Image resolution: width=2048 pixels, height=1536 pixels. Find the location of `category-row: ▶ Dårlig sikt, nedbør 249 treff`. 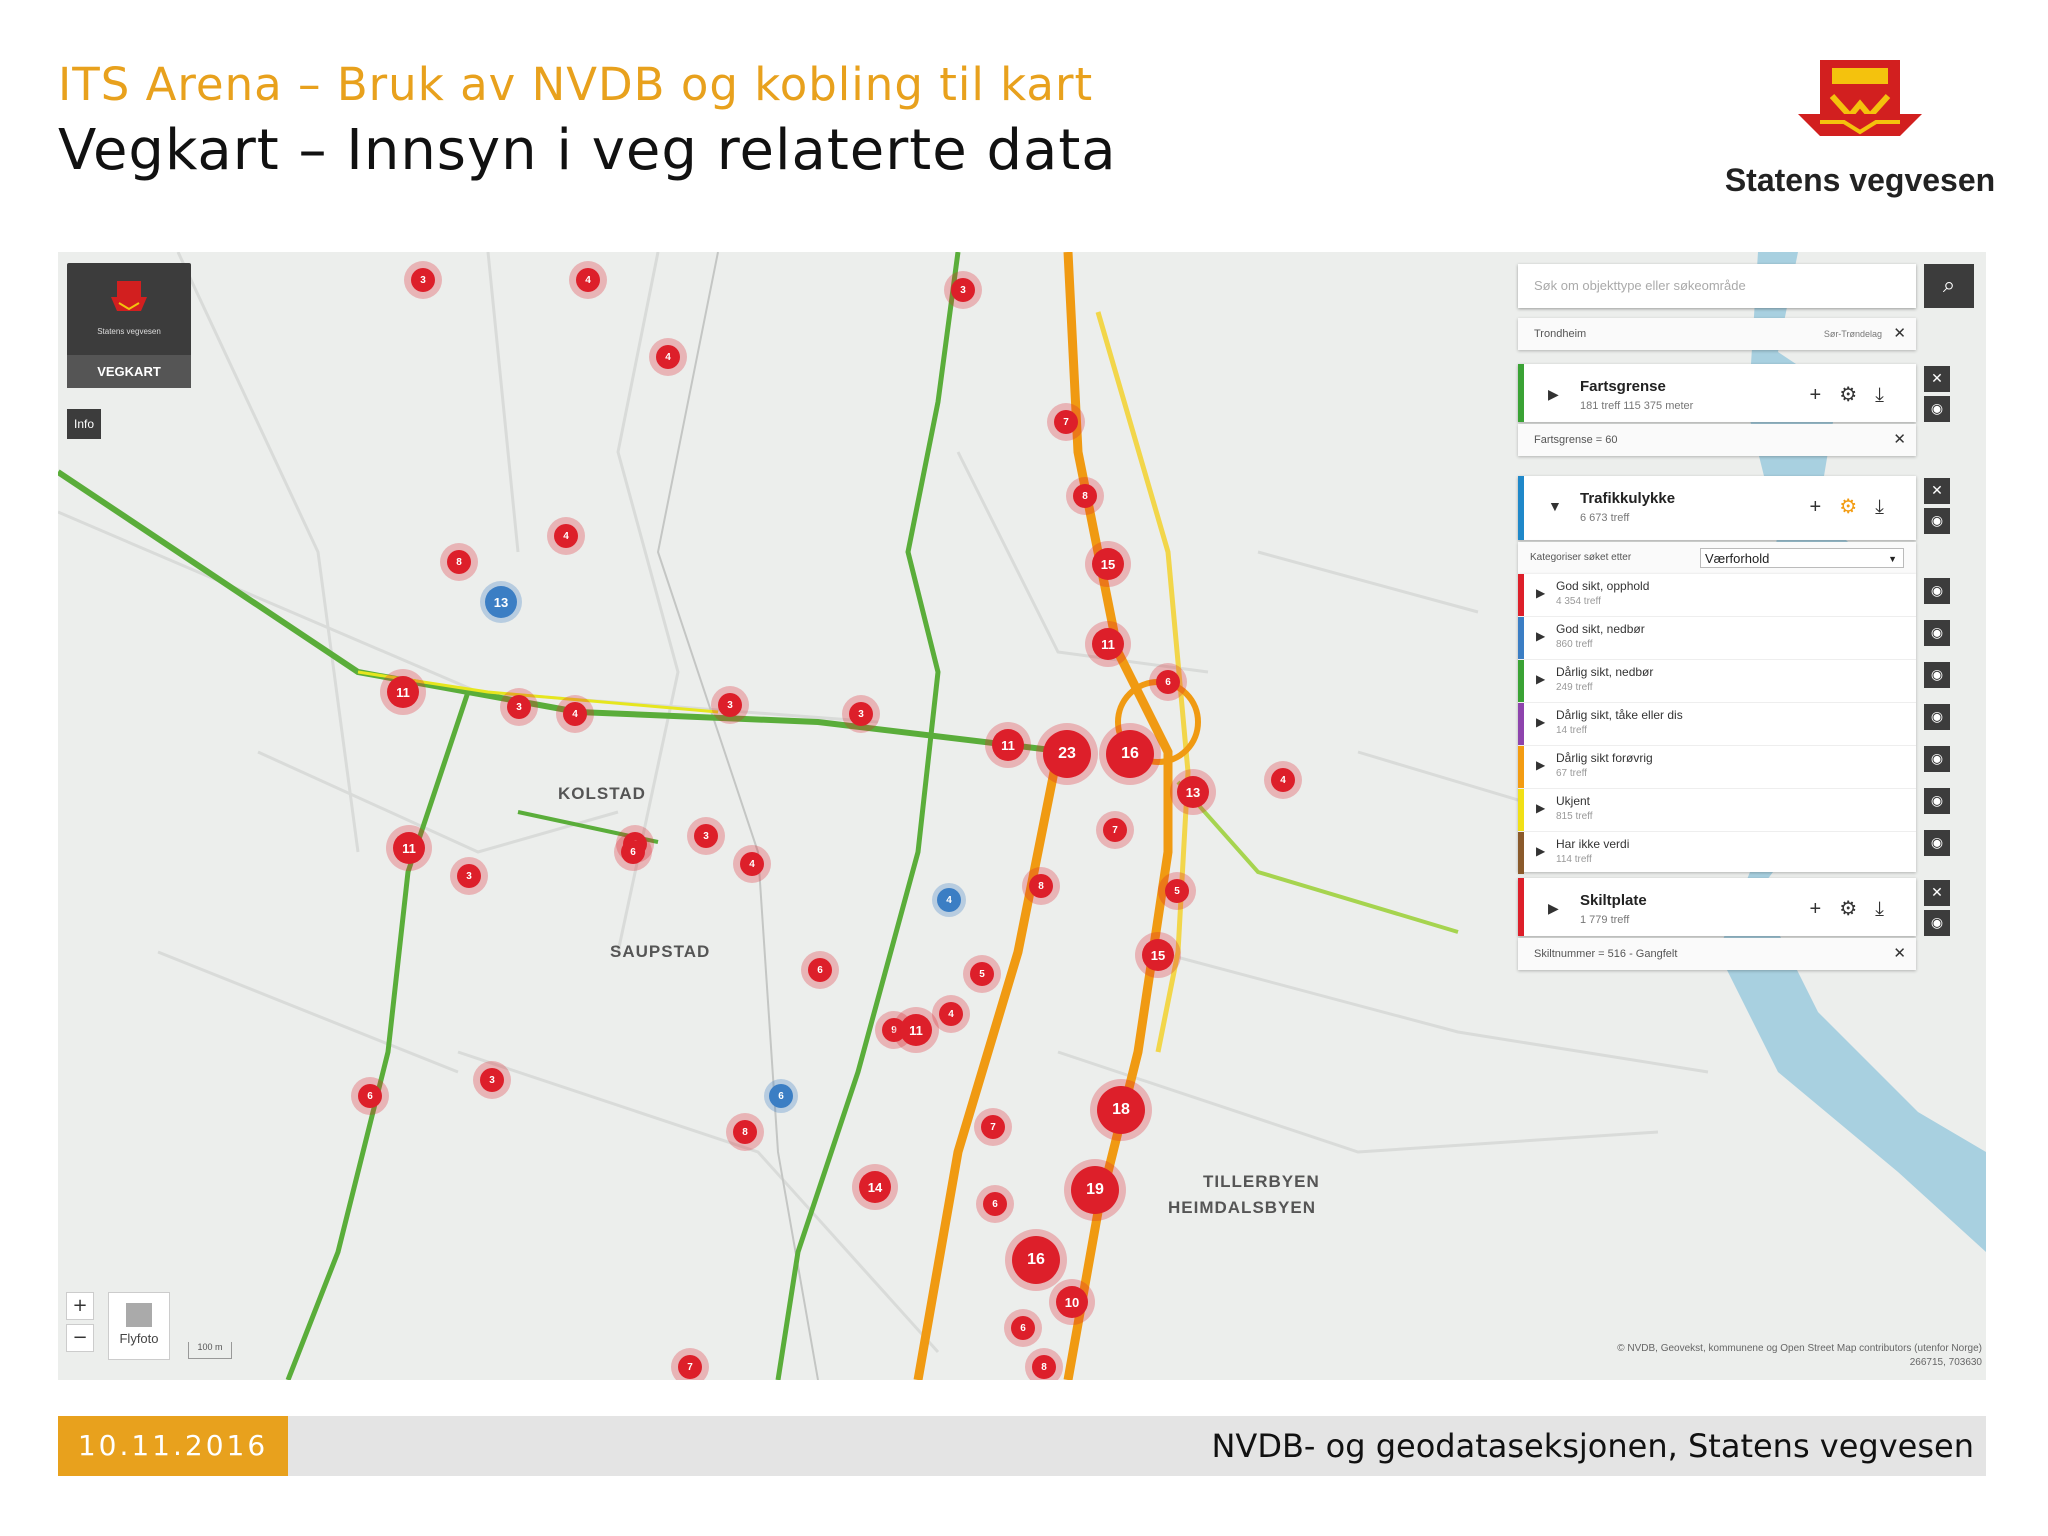

category-row: ▶ Dårlig sikt, nedbør 249 treff is located at coordinates (1717, 681).